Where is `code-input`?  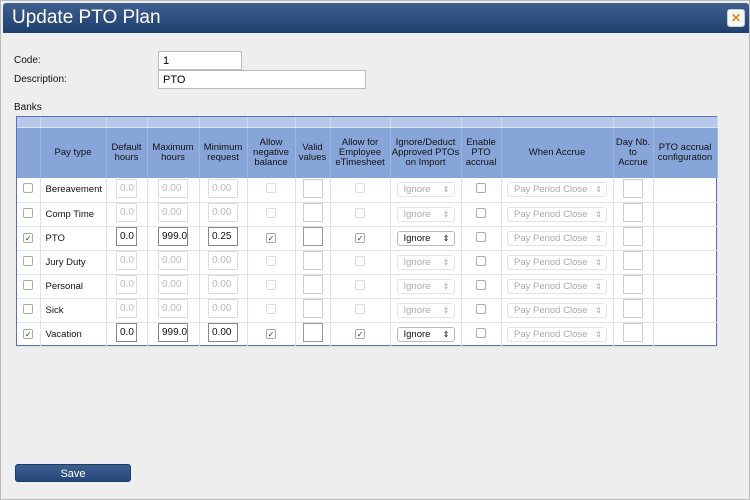
code-input is located at coordinates (200, 60).